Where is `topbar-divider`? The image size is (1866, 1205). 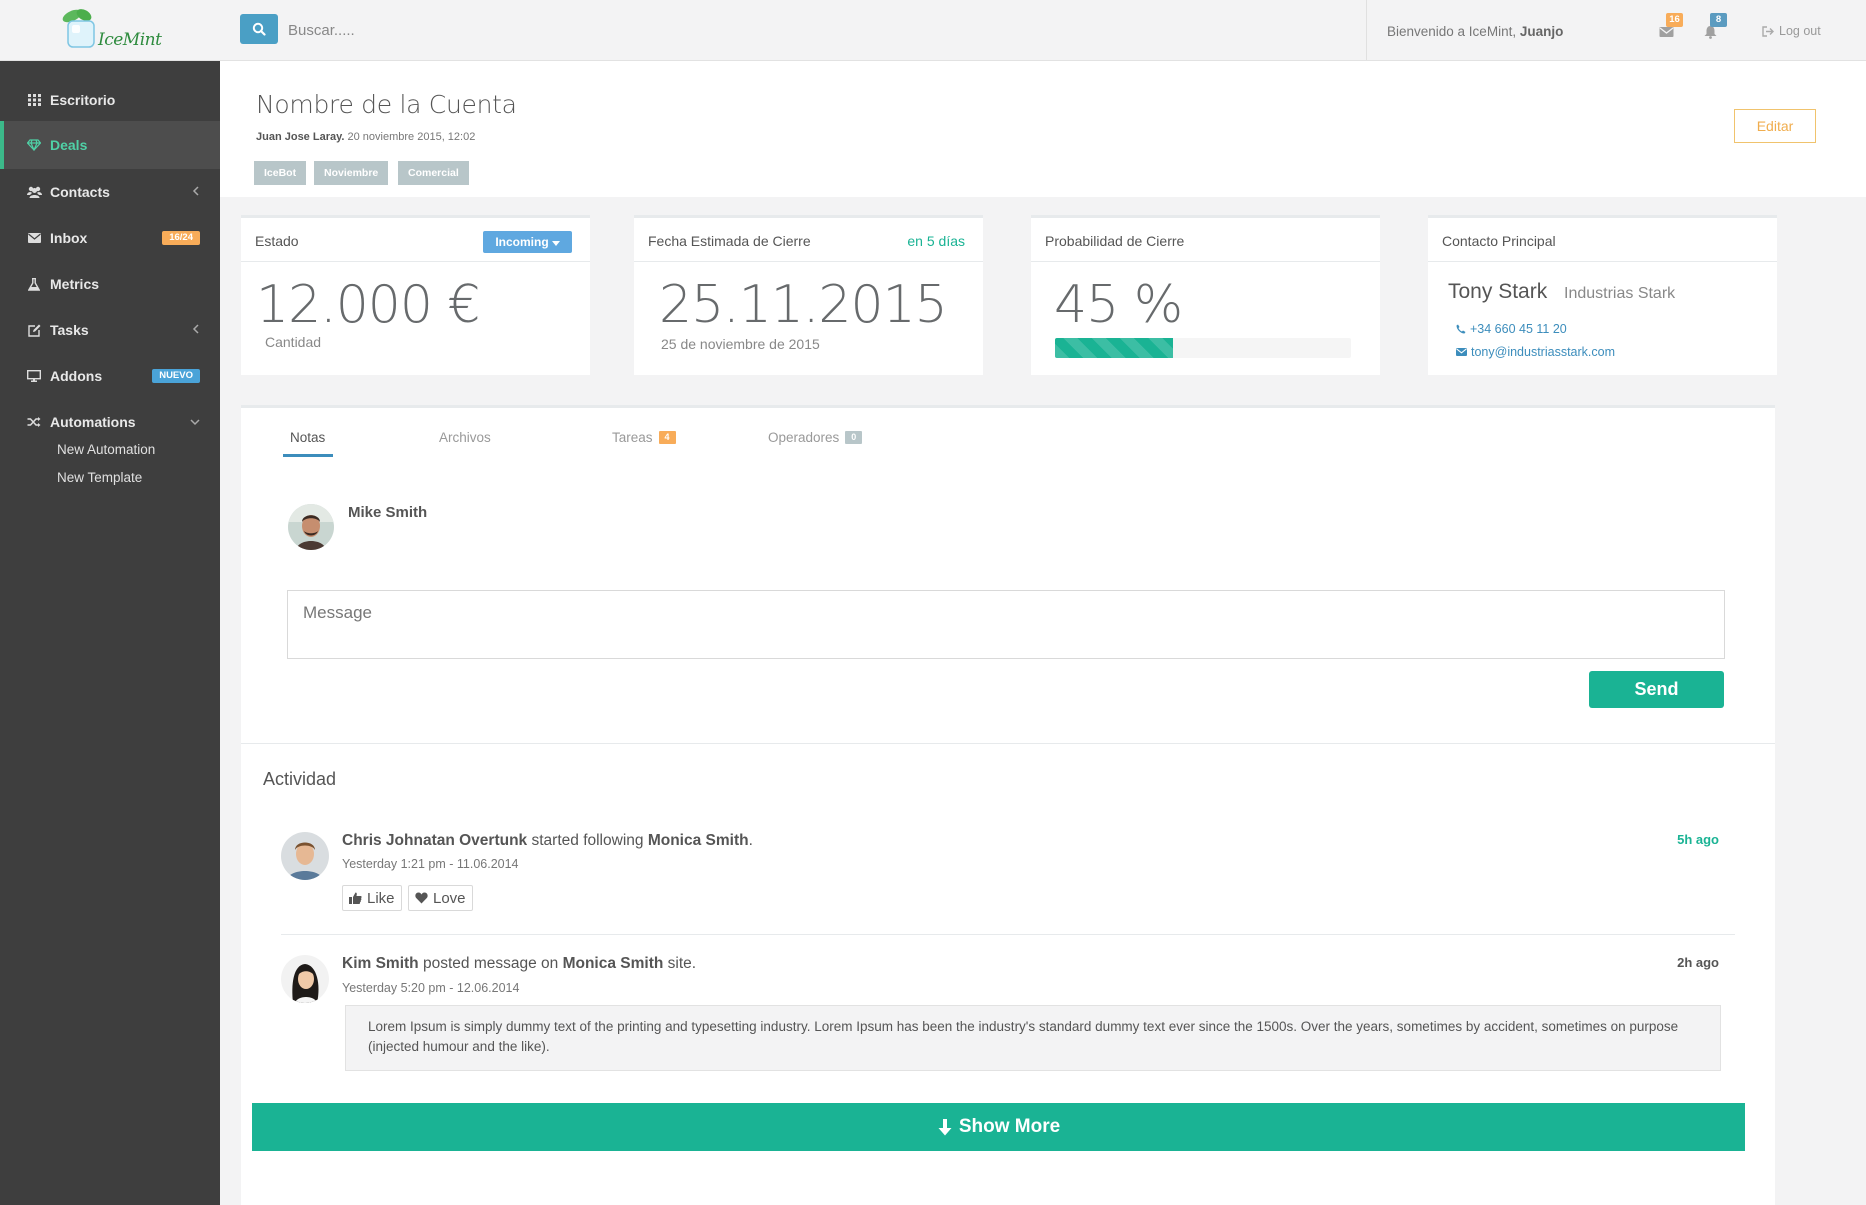
topbar-divider is located at coordinates (1366, 30).